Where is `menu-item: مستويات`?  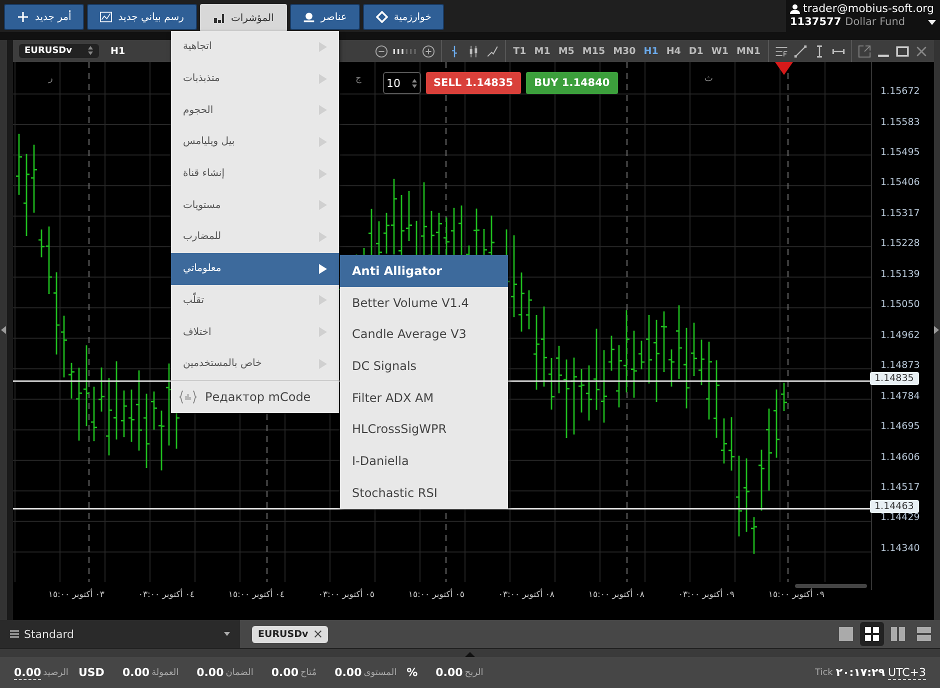 menu-item: مستويات is located at coordinates (255, 205).